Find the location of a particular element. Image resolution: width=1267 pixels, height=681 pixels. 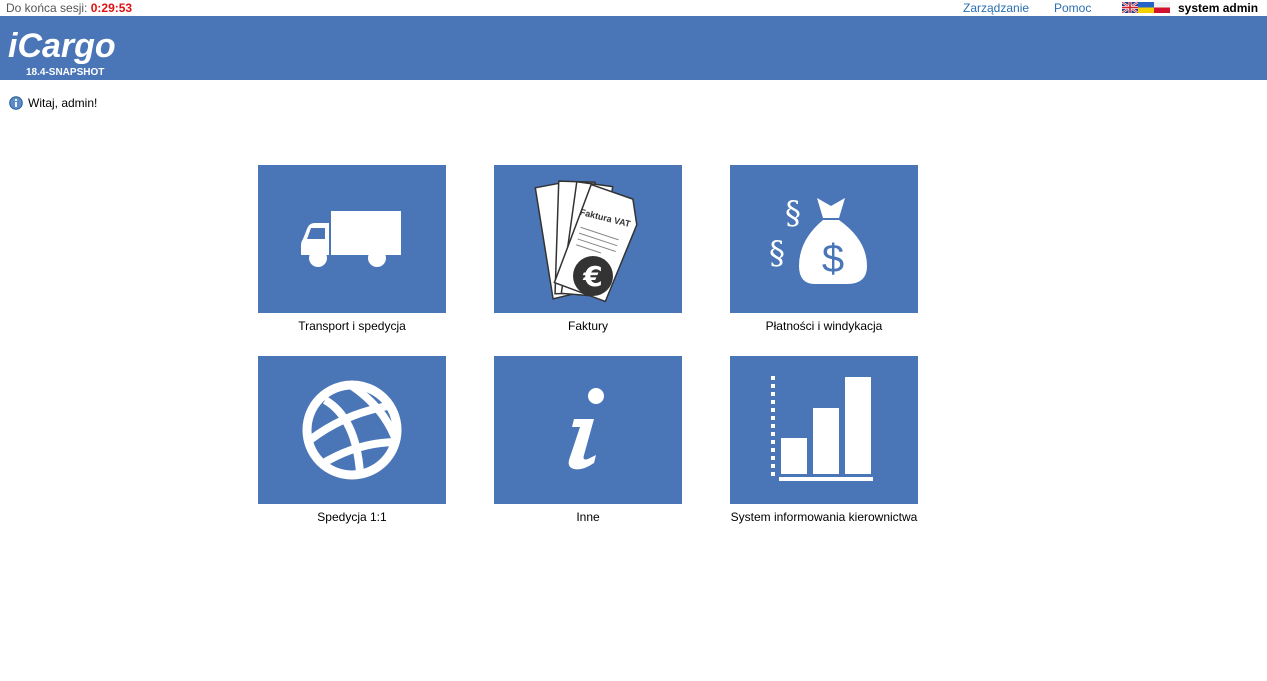

tile-management-info: System informowania kierownictwa is located at coordinates (824, 440).